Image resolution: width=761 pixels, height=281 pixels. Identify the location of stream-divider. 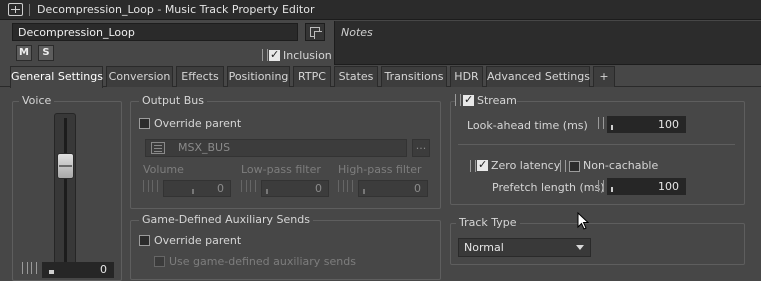
(596, 144).